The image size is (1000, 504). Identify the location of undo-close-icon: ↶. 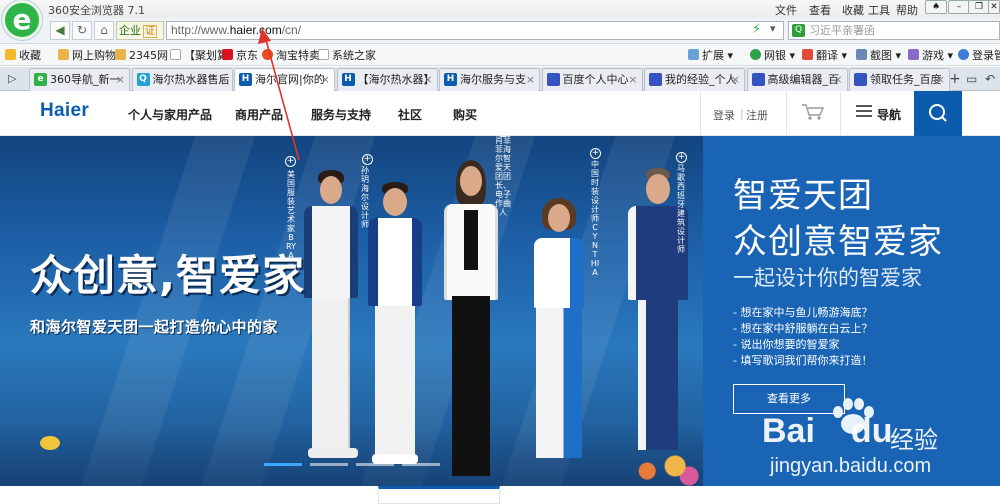
(990, 79).